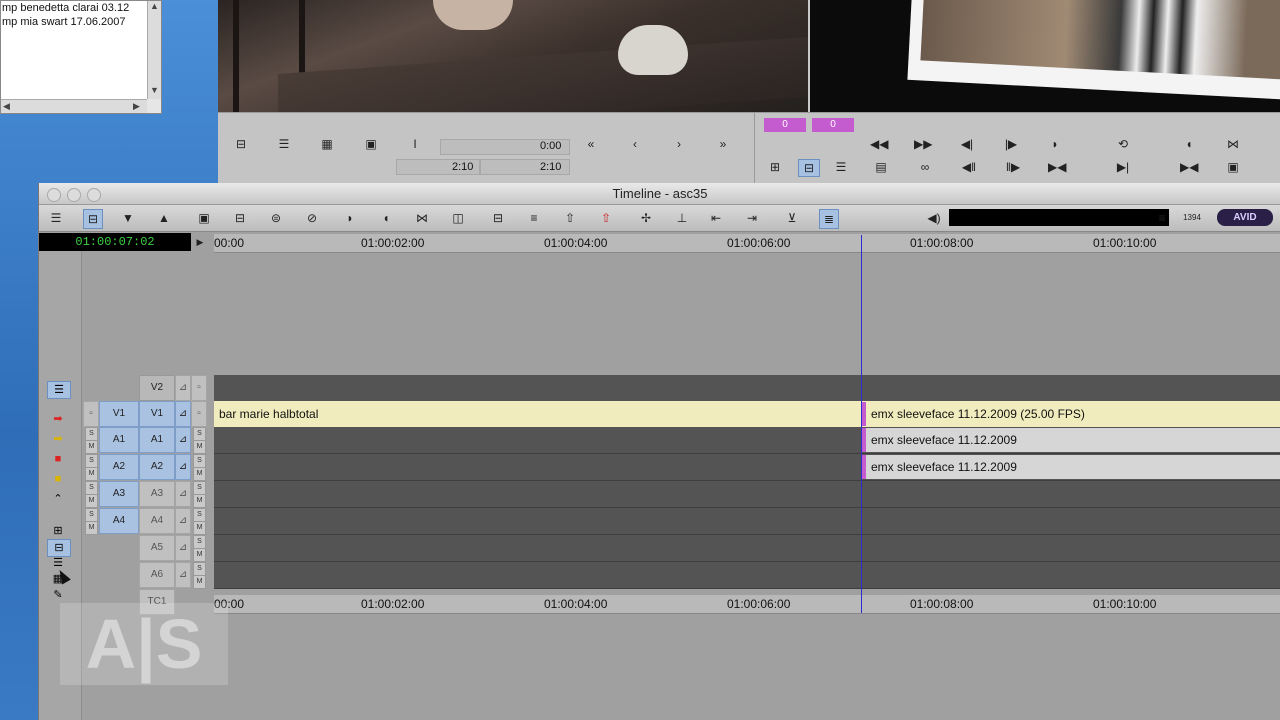 The height and width of the screenshot is (720, 1280). I want to click on scroll-left-icon: ◀, so click(6, 106).